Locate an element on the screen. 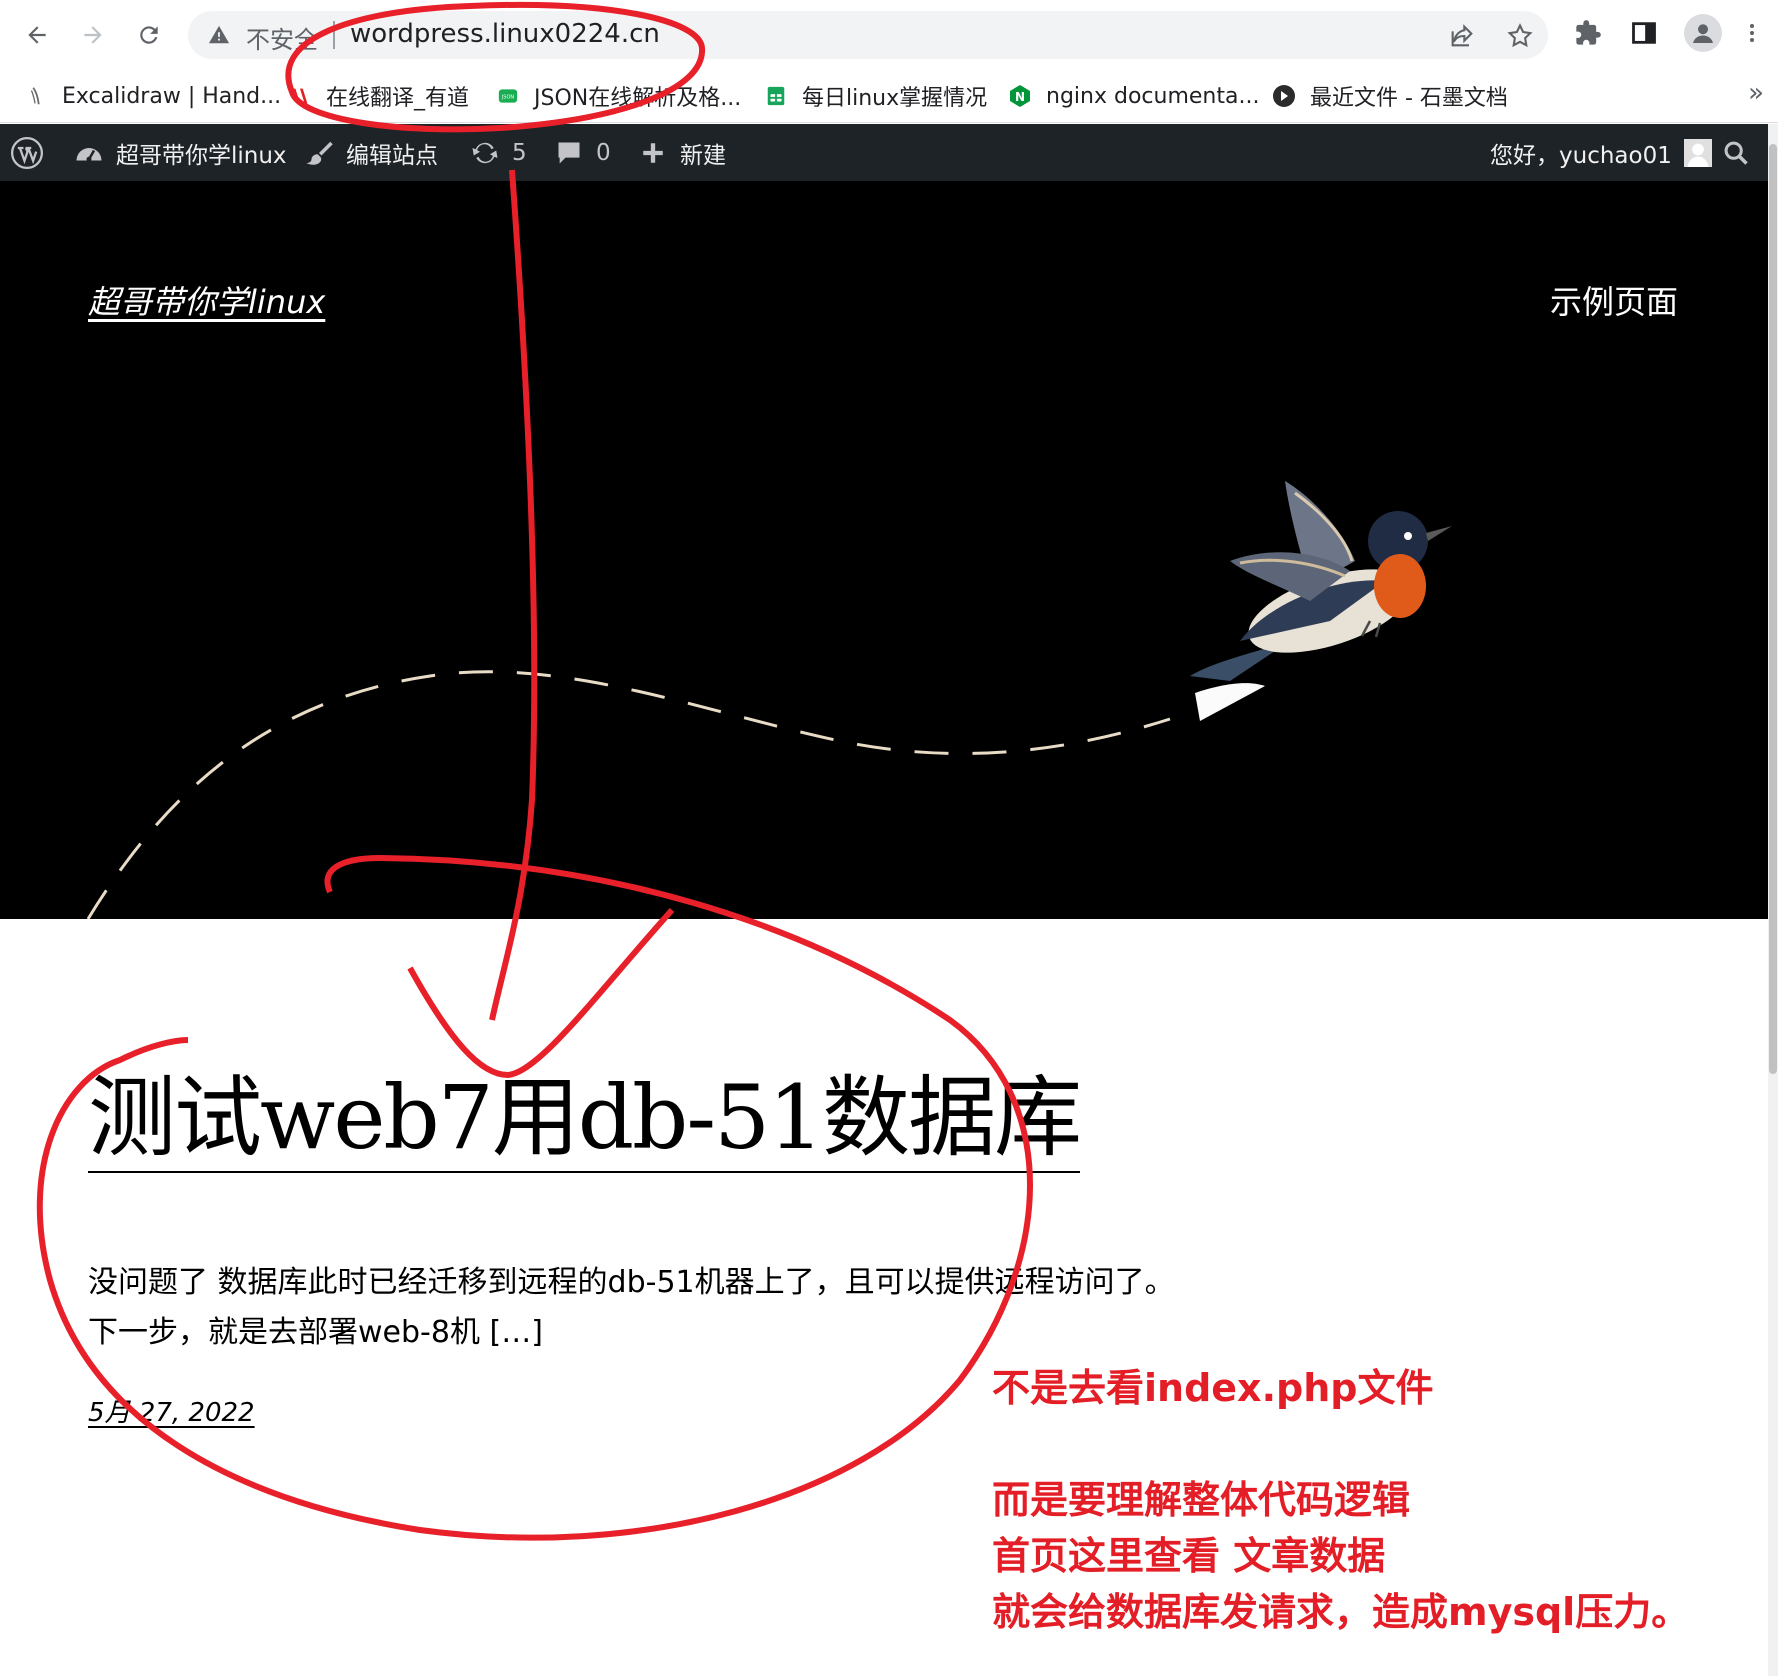  annotation-line: 而是要理解整体代码逻辑 is located at coordinates (1201, 1500).